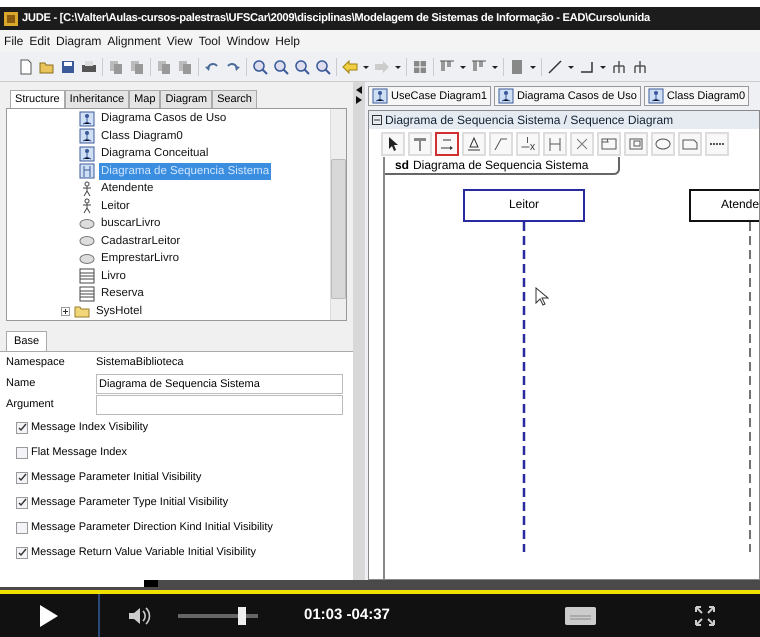 The width and height of the screenshot is (760, 637). What do you see at coordinates (501, 144) in the screenshot?
I see `create-message-icon` at bounding box center [501, 144].